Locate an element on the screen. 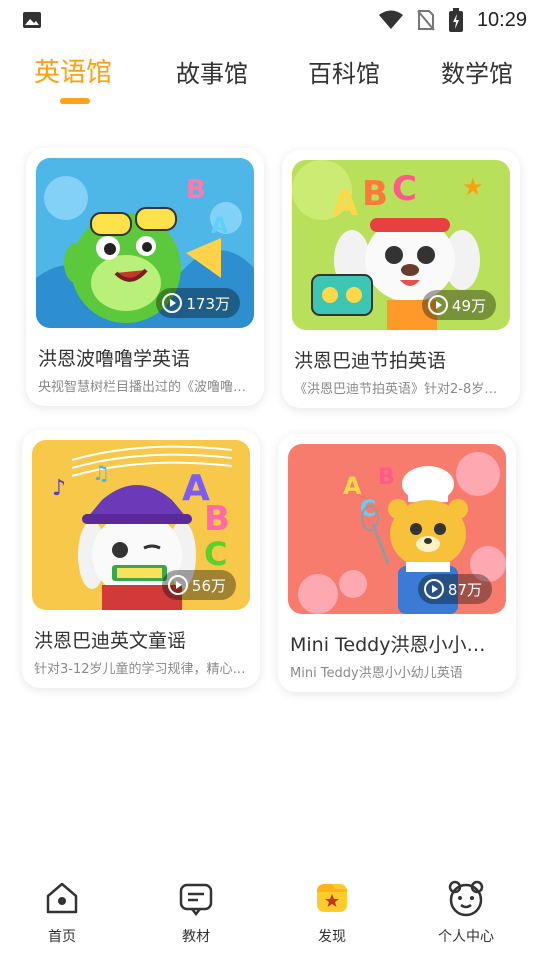  tab-english: 英语馆 is located at coordinates (73, 70).